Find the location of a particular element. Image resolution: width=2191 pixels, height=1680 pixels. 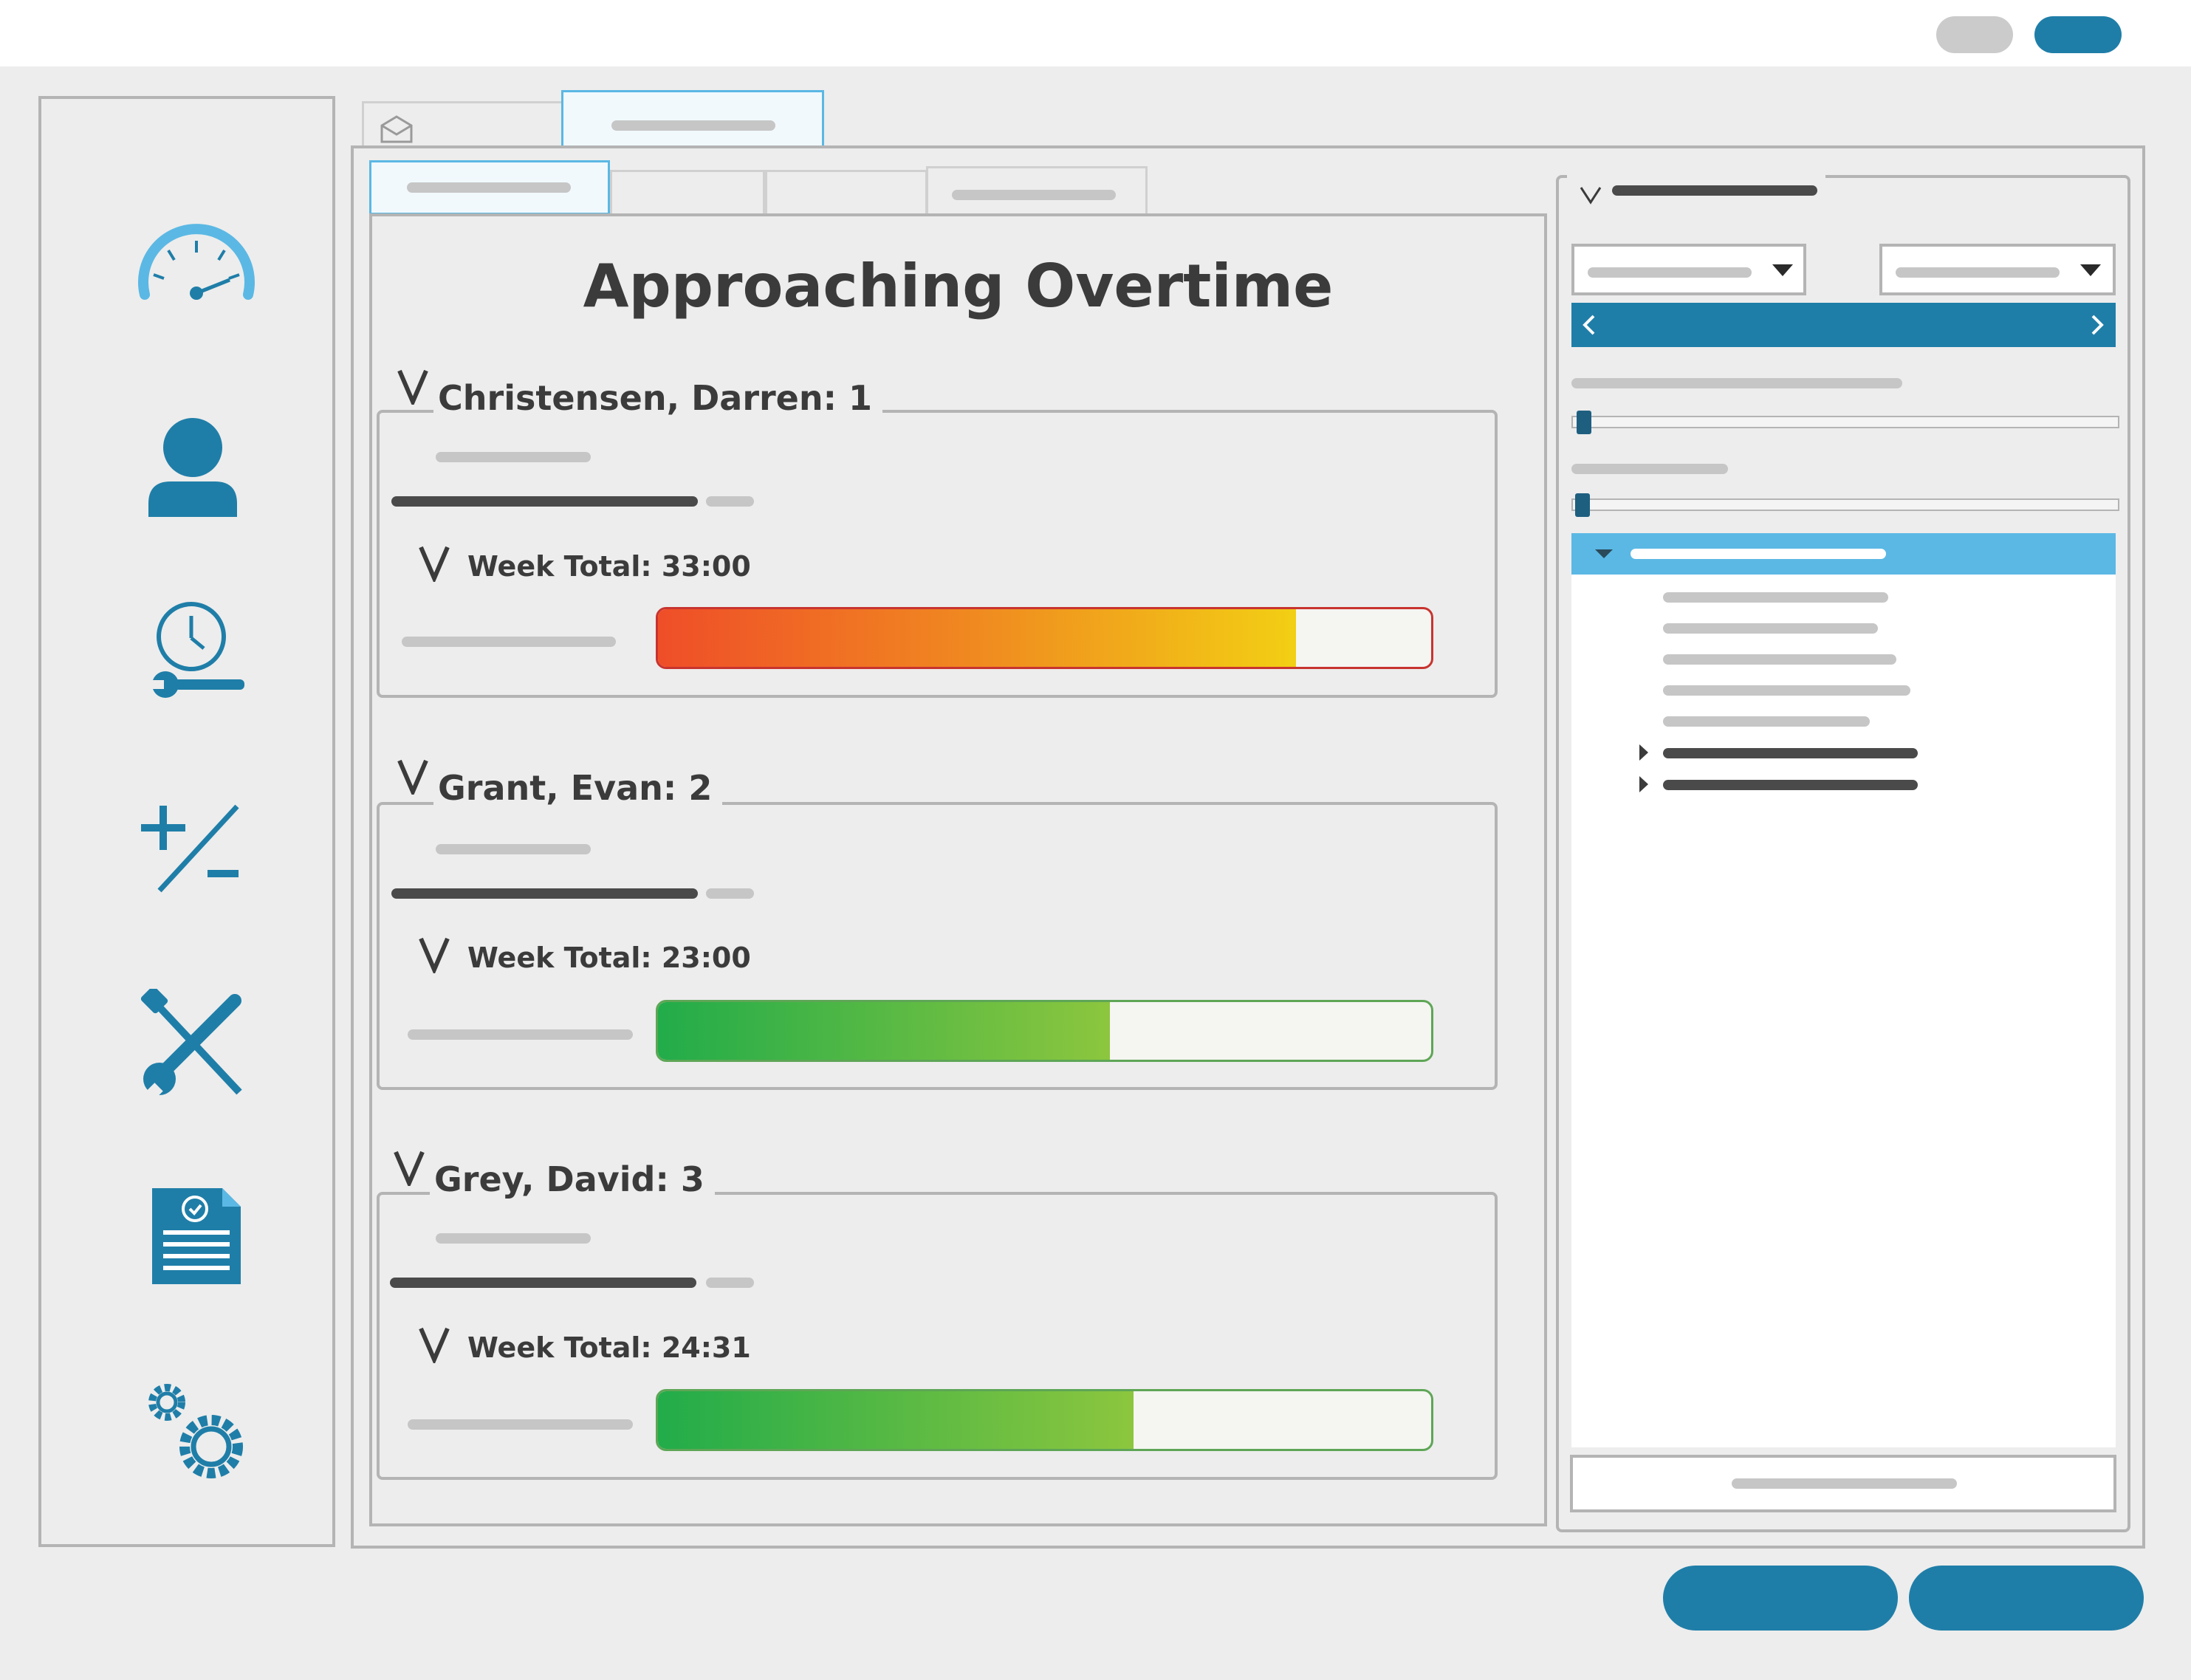

week-total-label: Week Total: 33:00 is located at coordinates (609, 567).